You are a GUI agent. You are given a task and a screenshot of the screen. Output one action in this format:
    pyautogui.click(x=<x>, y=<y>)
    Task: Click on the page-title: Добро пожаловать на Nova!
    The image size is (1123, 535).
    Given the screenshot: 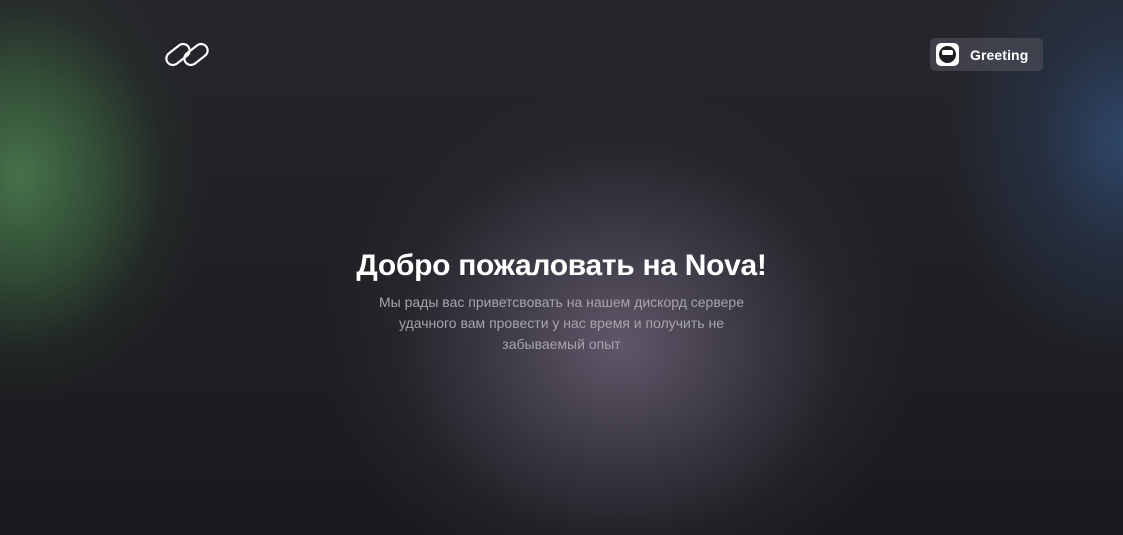 What is the action you would take?
    pyautogui.click(x=561, y=265)
    